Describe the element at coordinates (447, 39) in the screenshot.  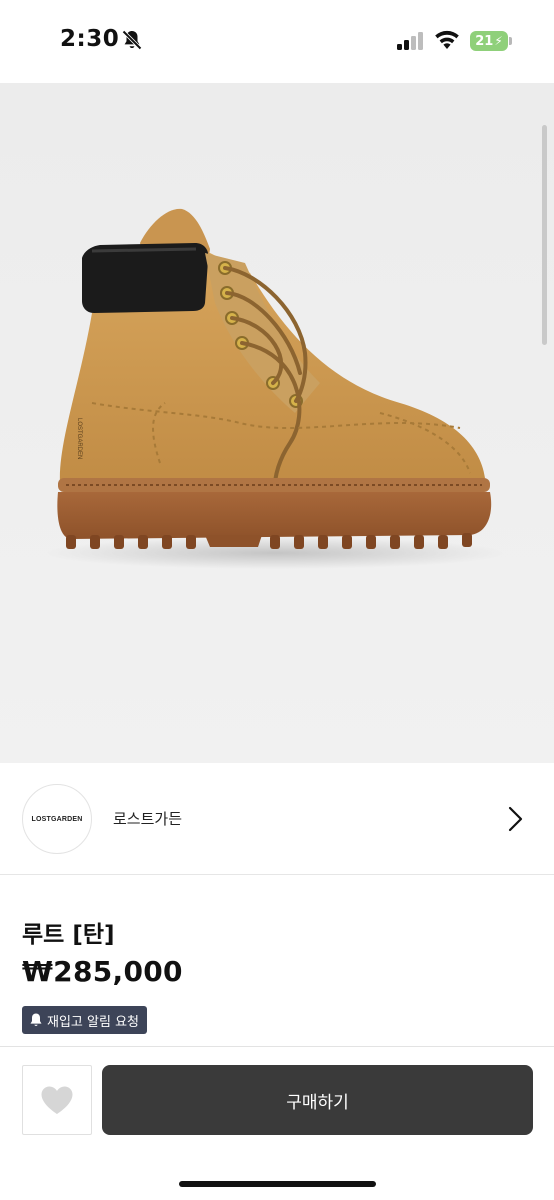
I see `wifi-icon` at that location.